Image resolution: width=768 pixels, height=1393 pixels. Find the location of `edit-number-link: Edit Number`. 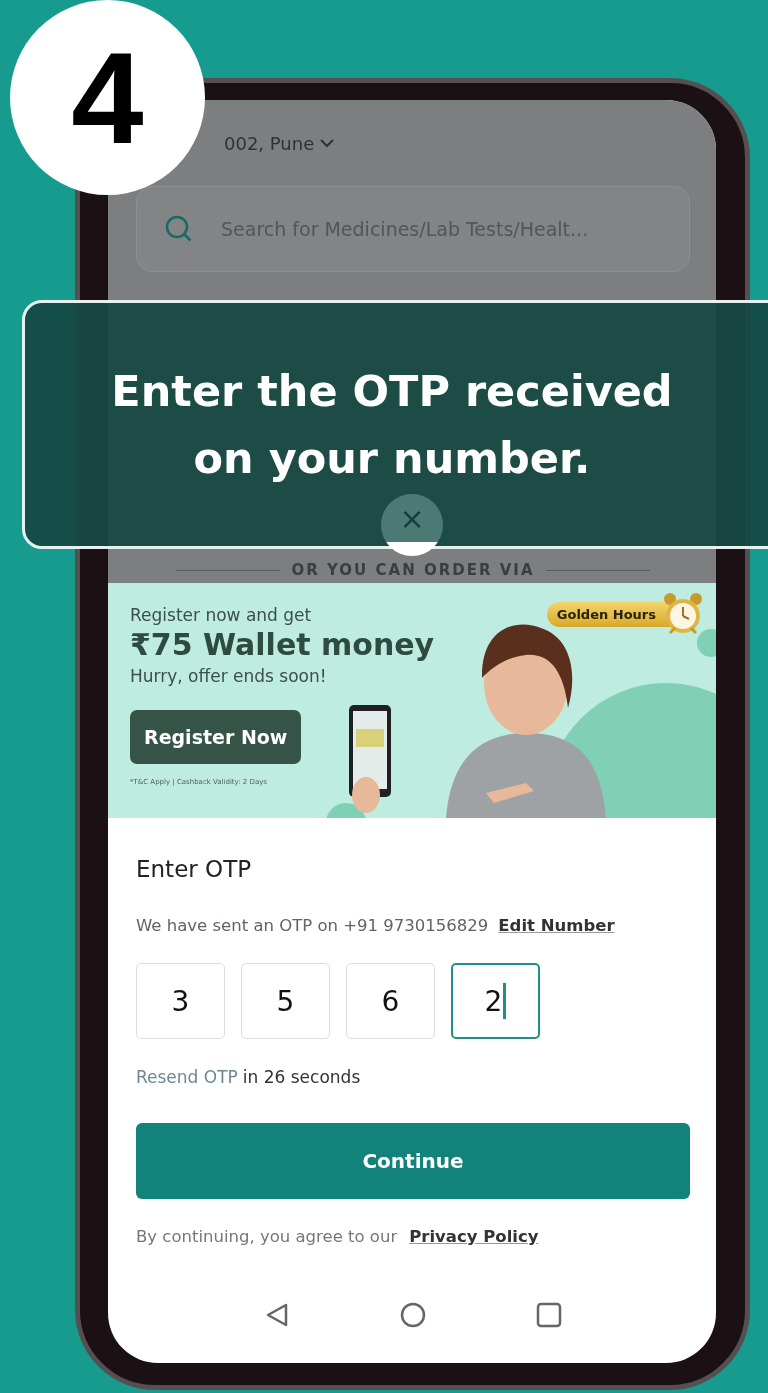

edit-number-link: Edit Number is located at coordinates (556, 925).